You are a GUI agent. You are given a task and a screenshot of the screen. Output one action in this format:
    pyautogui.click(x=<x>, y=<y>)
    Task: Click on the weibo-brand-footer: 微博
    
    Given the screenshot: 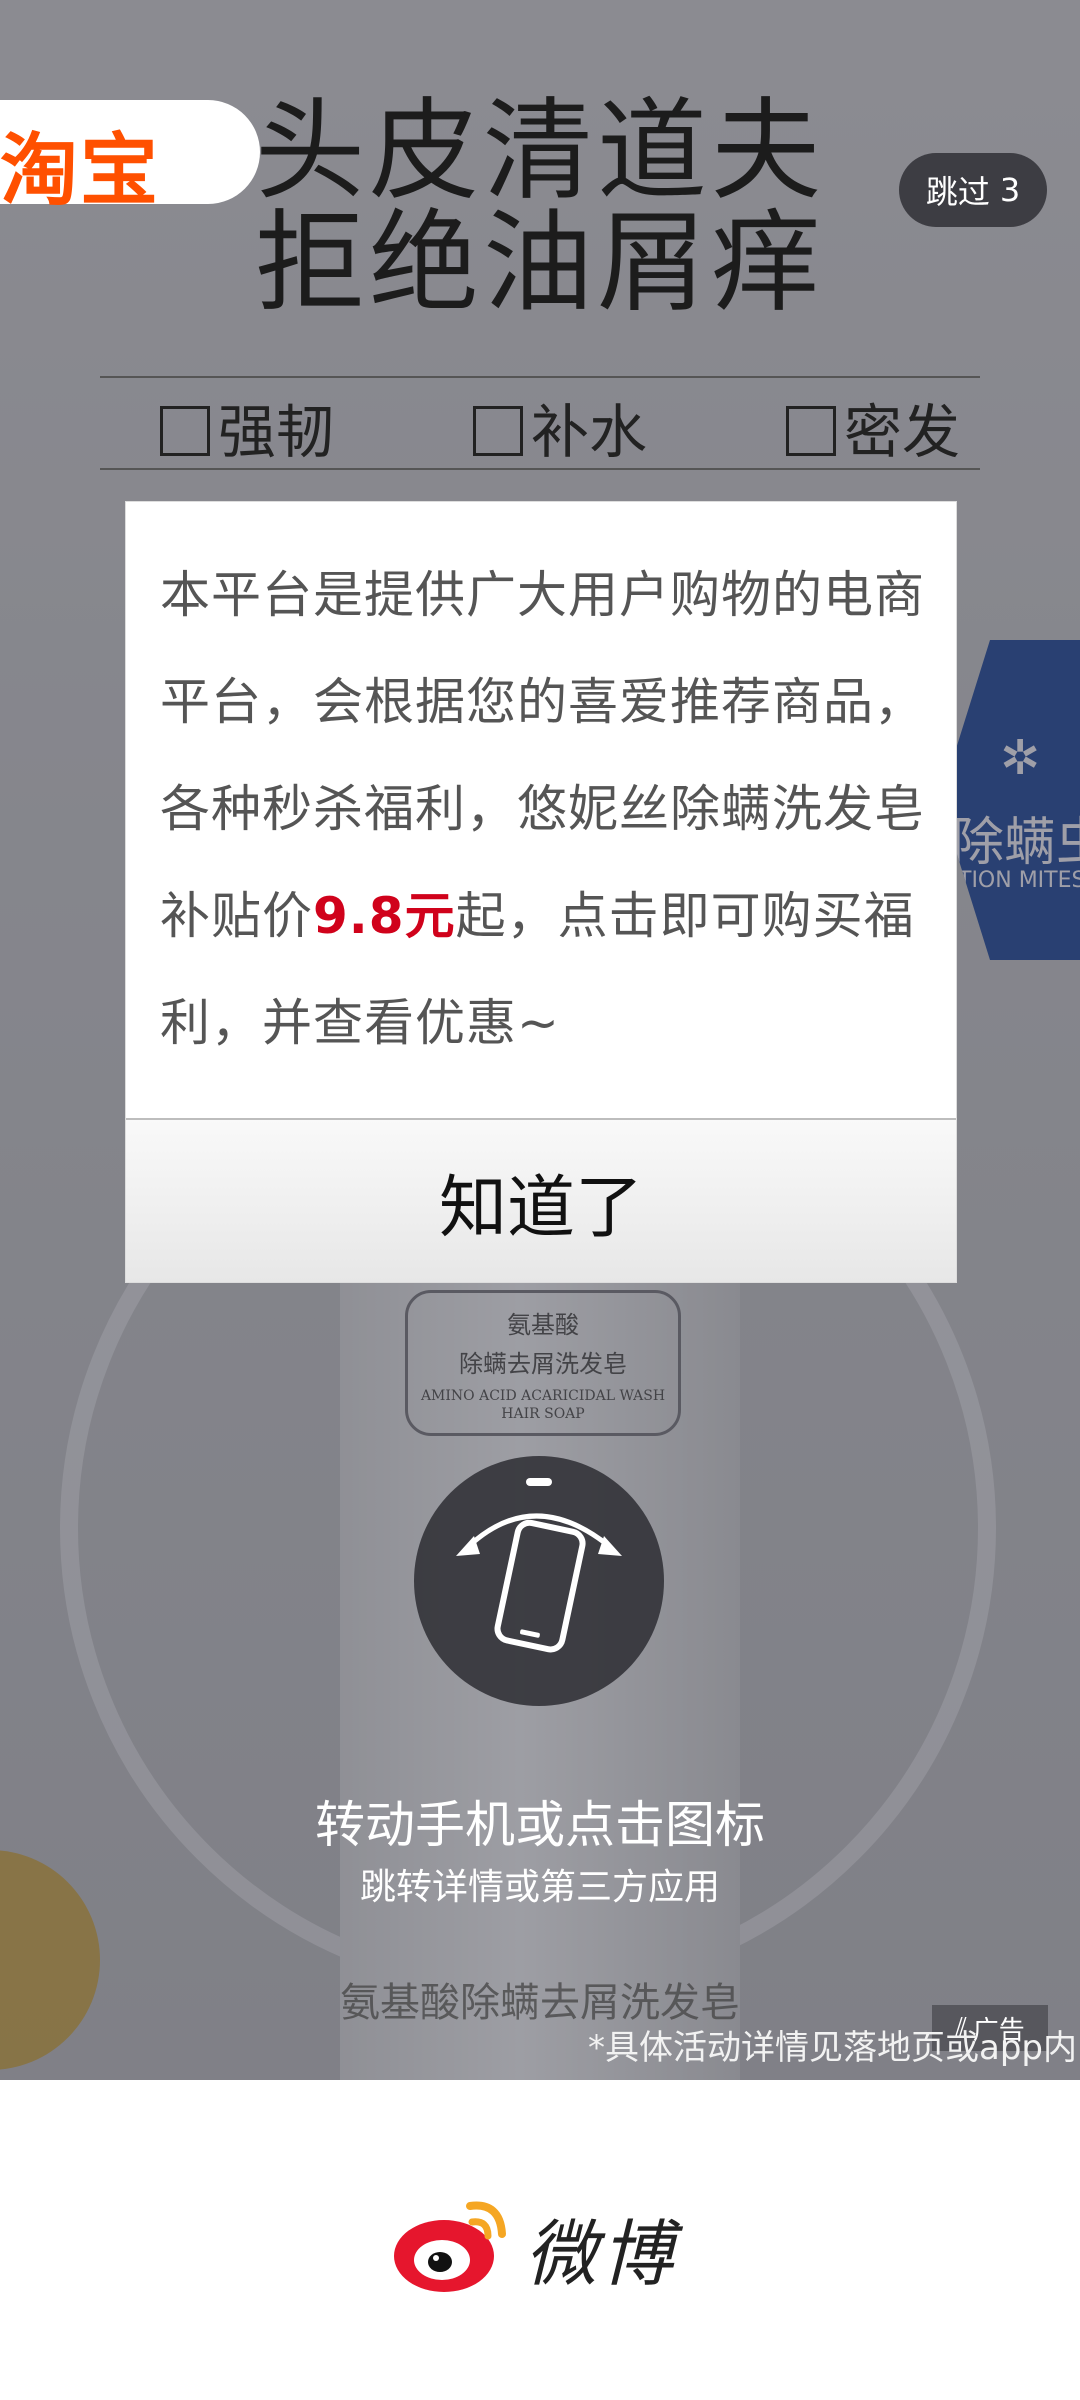 What is the action you would take?
    pyautogui.click(x=540, y=2240)
    